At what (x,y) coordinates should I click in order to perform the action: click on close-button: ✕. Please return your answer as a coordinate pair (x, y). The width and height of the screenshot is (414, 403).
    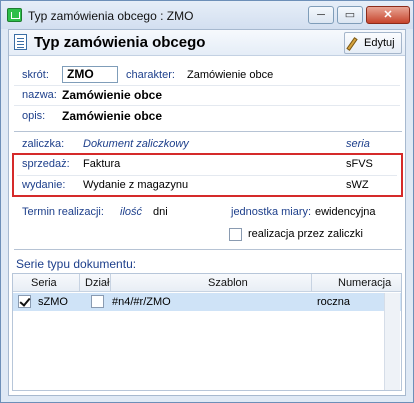
    Looking at the image, I should click on (388, 15).